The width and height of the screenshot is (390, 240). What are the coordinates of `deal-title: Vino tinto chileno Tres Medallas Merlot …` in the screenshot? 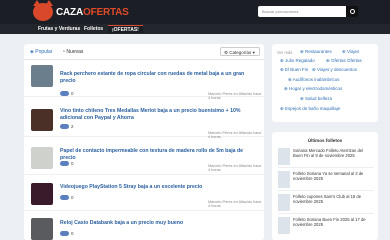 It's located at (160, 115).